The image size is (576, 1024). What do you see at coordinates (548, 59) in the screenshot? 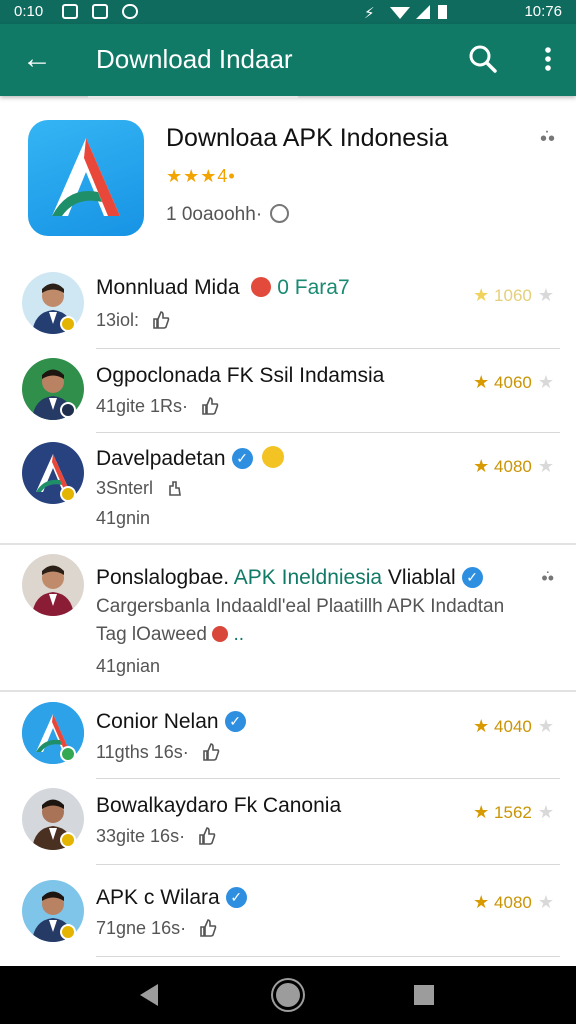
I see `overflow-menu-button` at bounding box center [548, 59].